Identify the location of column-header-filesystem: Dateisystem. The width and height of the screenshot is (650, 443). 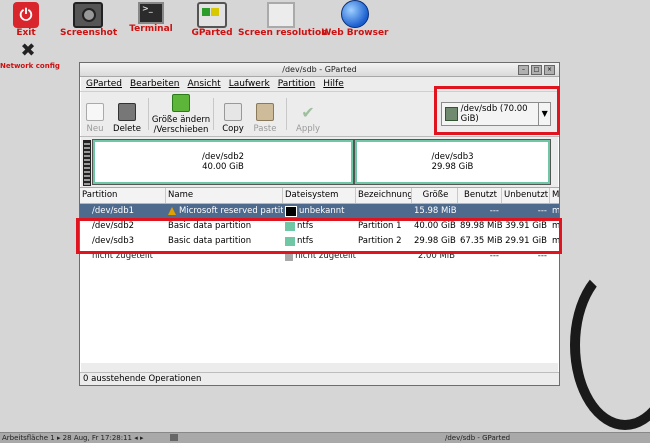
(319, 195).